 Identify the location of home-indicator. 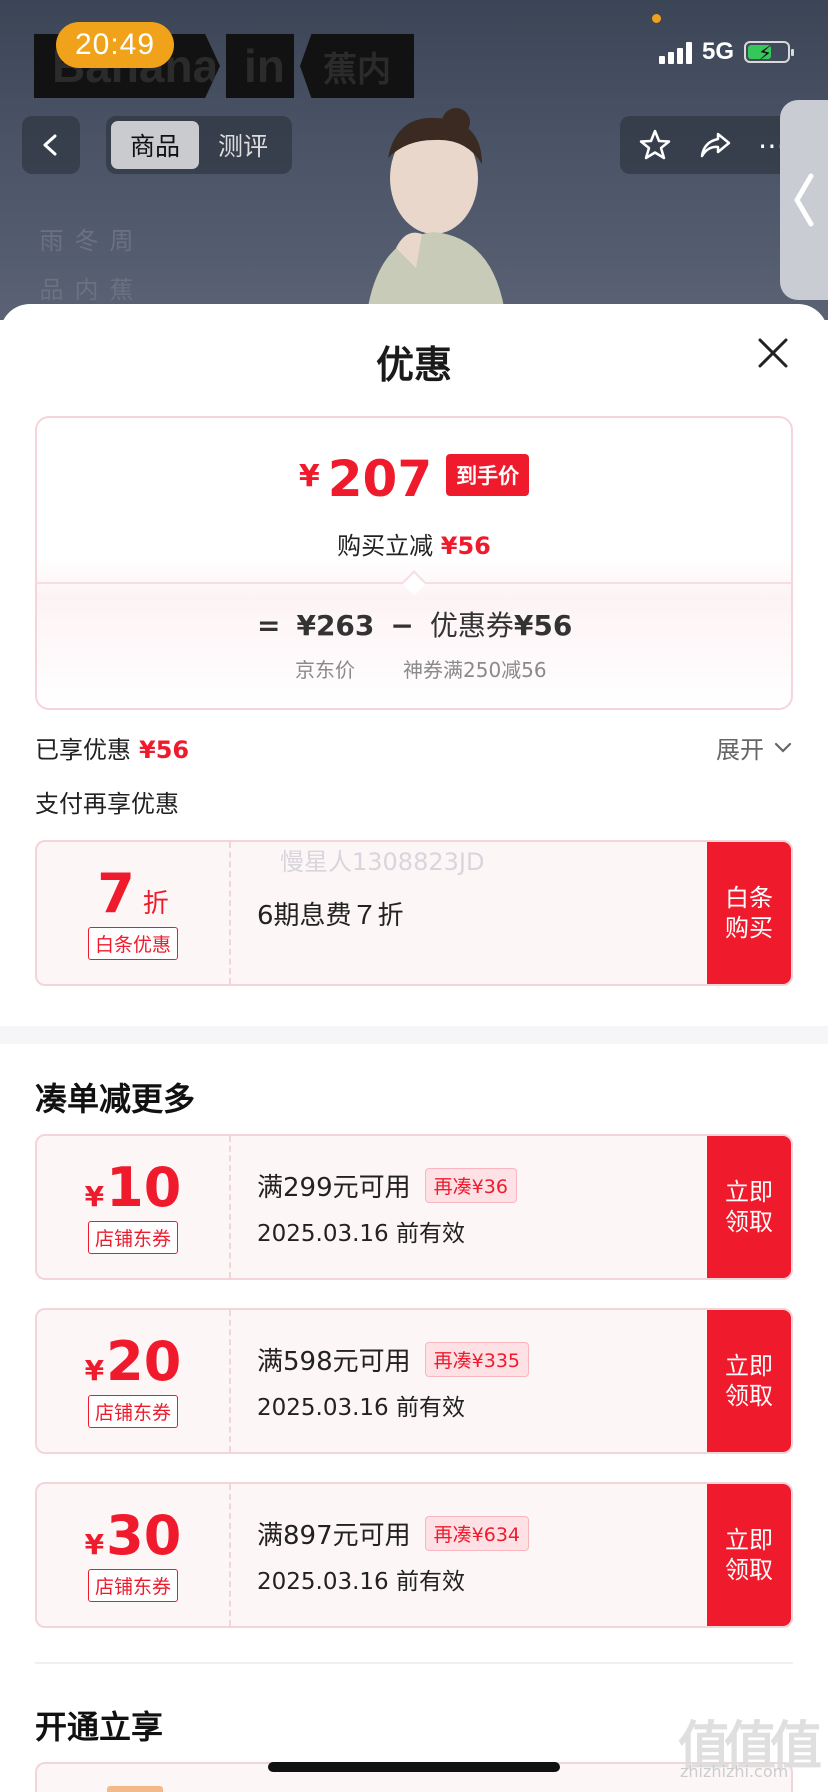
(414, 1767).